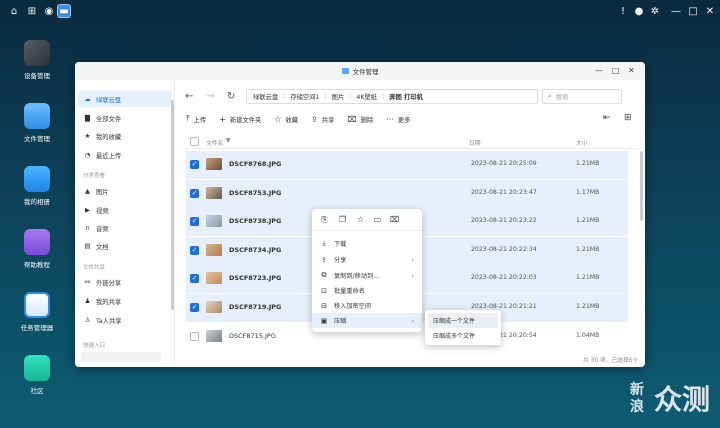 This screenshot has width=720, height=428. I want to click on sidebar-item-images: ▲ 图片, so click(125, 191).